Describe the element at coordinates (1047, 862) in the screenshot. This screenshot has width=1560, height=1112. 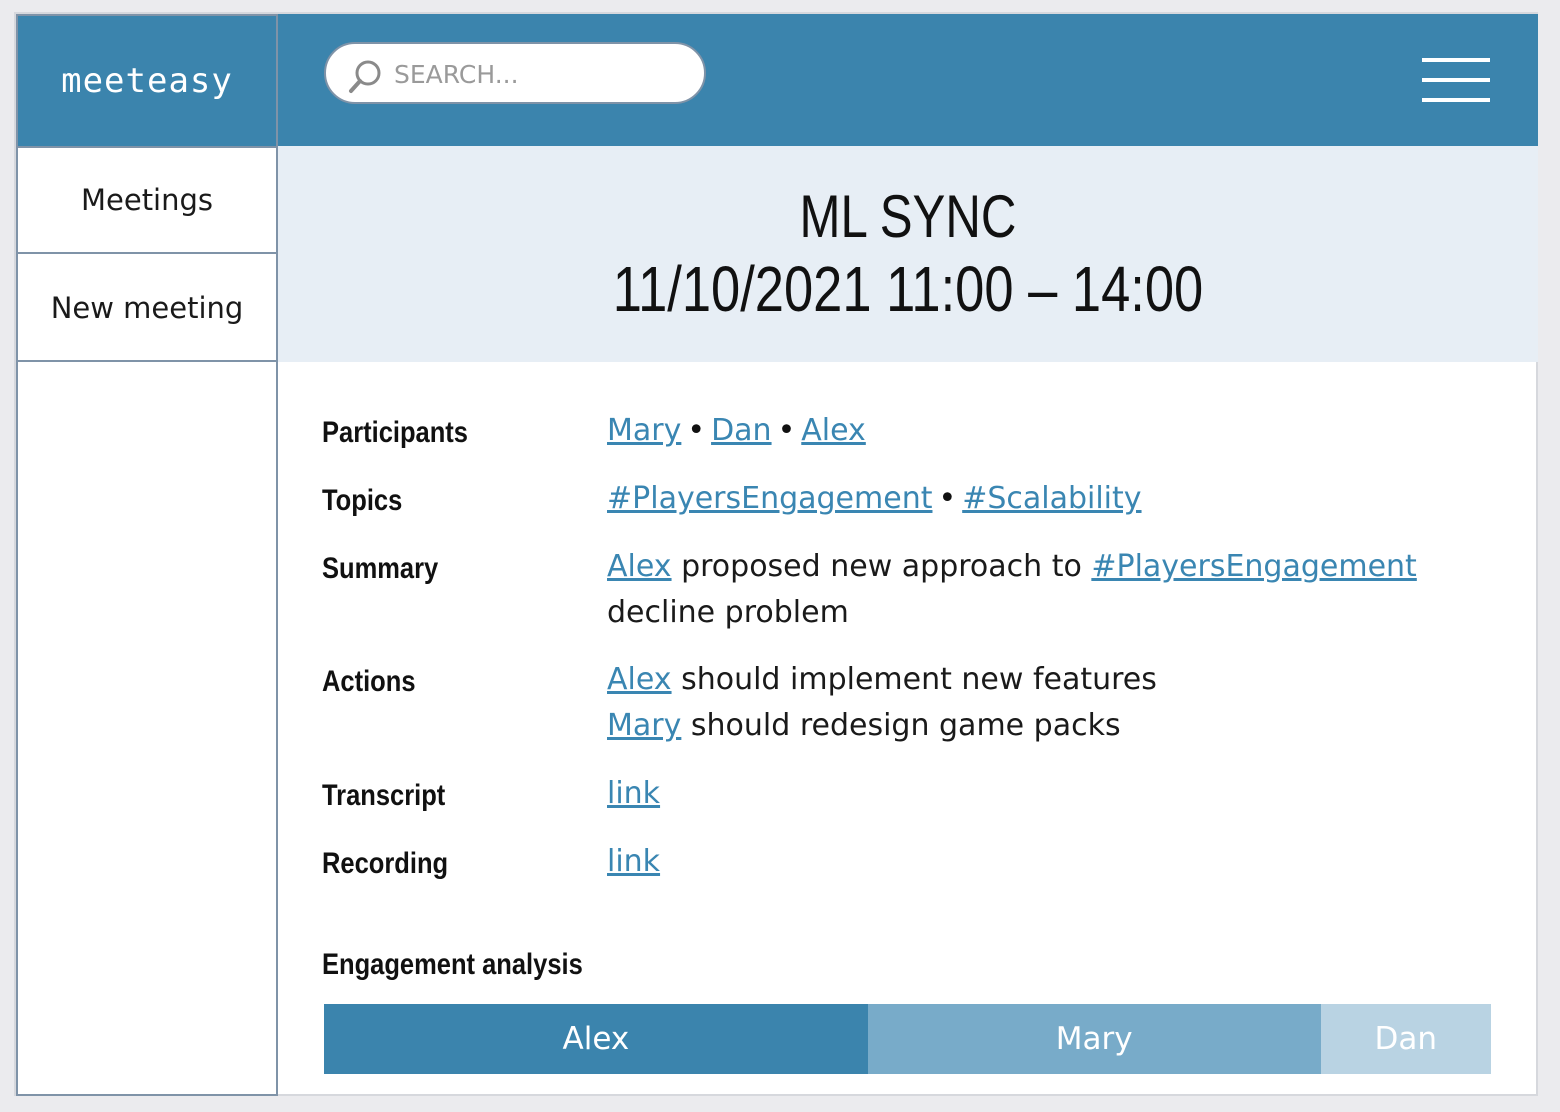
I see `recording-value: link` at that location.